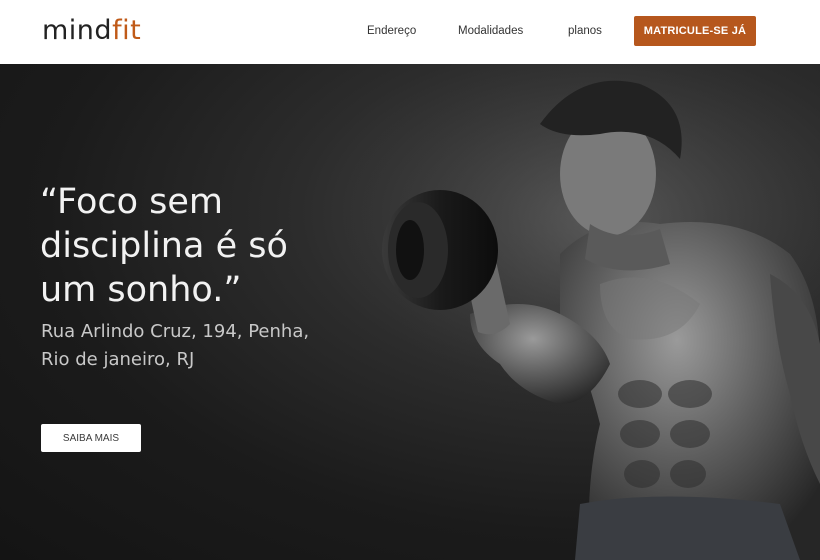  What do you see at coordinates (695, 31) in the screenshot?
I see `matricule-button: MATRICULE-SE JÁ` at bounding box center [695, 31].